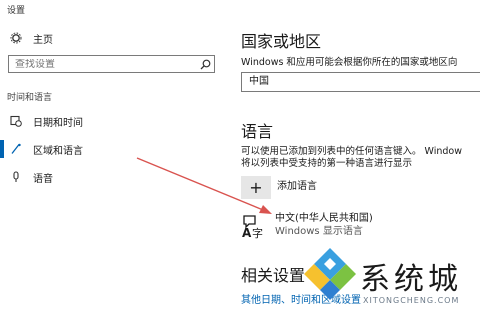 This screenshot has height=320, width=480. Describe the element at coordinates (411, 279) in the screenshot. I see `watermark-text: 系统城` at that location.